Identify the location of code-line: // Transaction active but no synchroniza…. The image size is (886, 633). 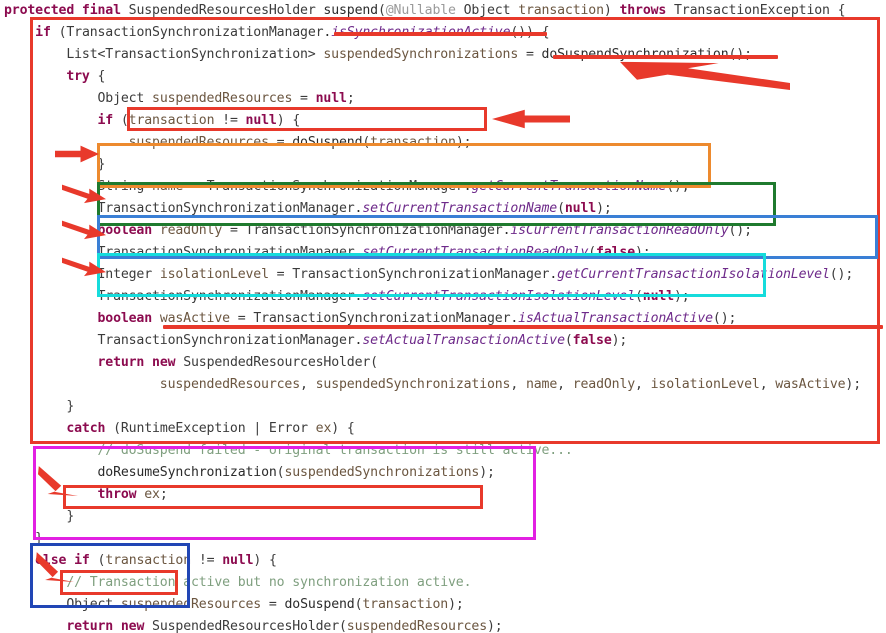
(269, 582).